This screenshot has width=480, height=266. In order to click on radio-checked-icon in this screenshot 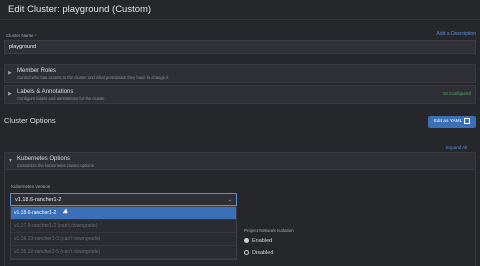, I will do `click(246, 241)`.